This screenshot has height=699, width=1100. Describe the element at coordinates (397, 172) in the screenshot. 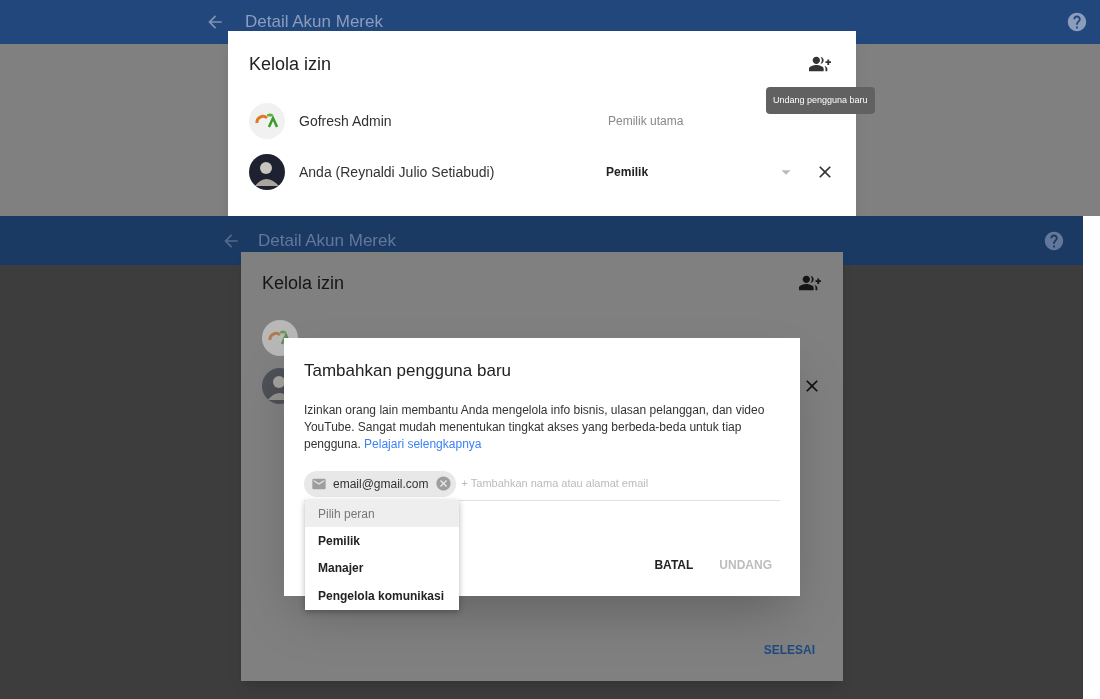

I see `member-name: Anda (Reynaldi Julio Setiabudi)` at that location.